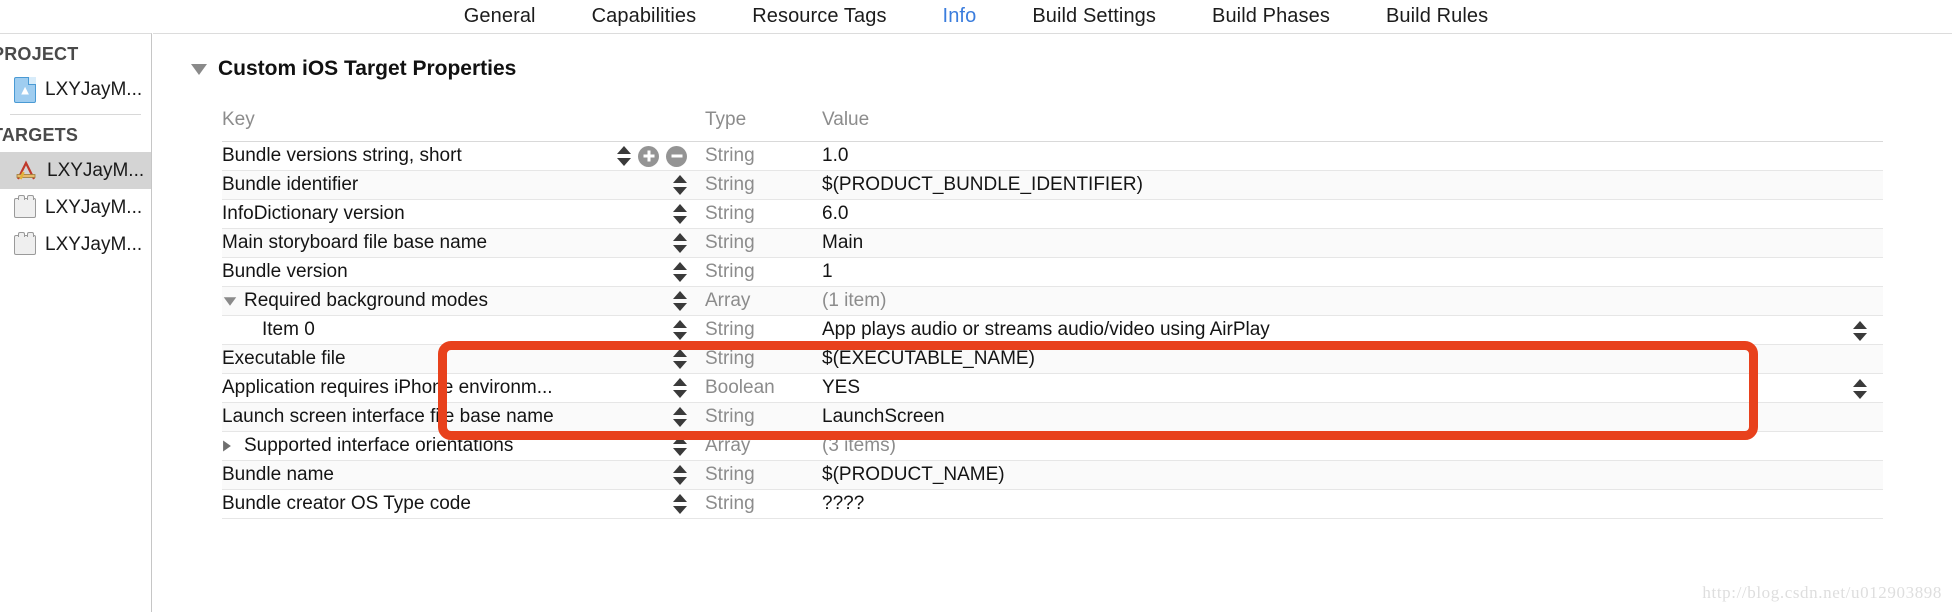 Image resolution: width=1952 pixels, height=612 pixels. What do you see at coordinates (419, 272) in the screenshot?
I see `row-key-cell: Bundle version` at bounding box center [419, 272].